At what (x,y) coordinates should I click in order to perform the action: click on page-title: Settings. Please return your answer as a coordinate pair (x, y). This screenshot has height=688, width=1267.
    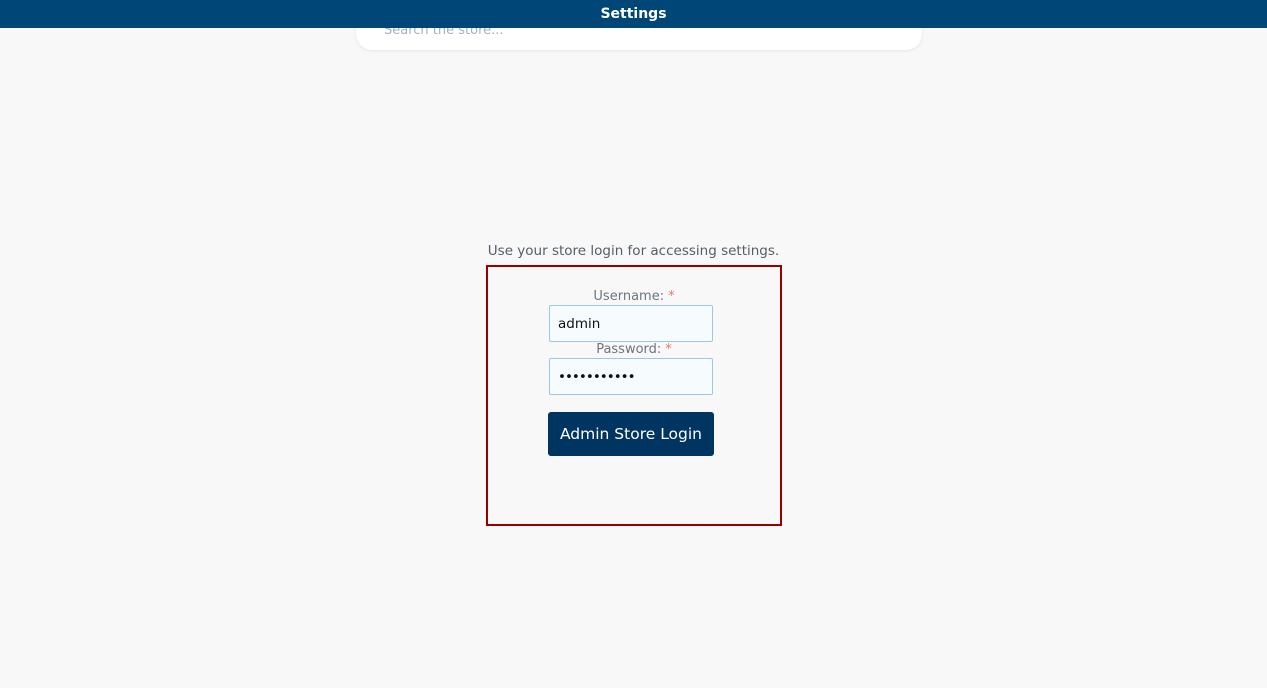
    Looking at the image, I should click on (633, 14).